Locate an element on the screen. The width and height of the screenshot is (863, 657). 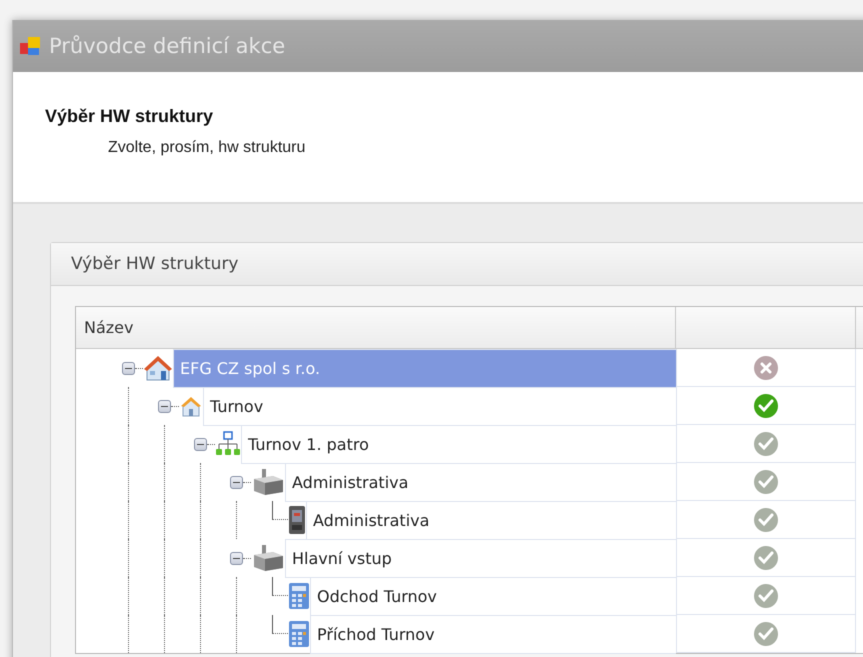
network-icon is located at coordinates (228, 444).